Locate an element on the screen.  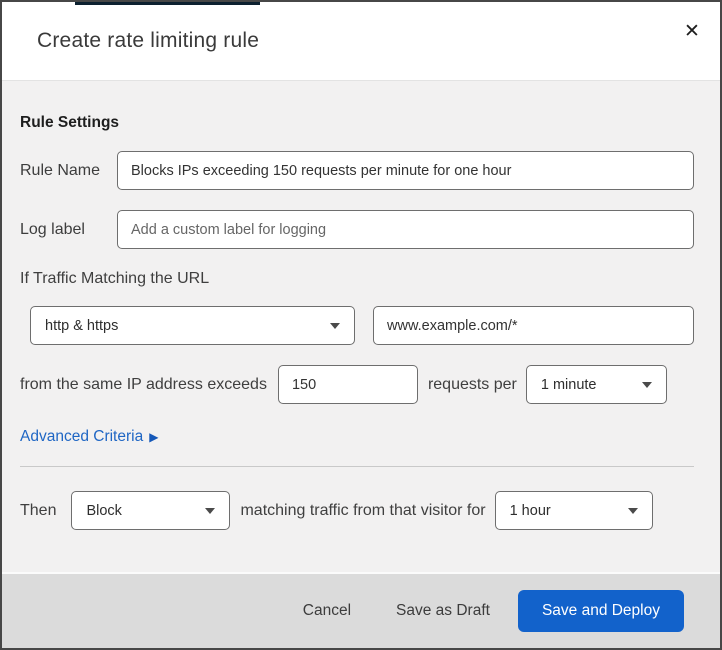
log-label-label: Log label is located at coordinates (52, 229).